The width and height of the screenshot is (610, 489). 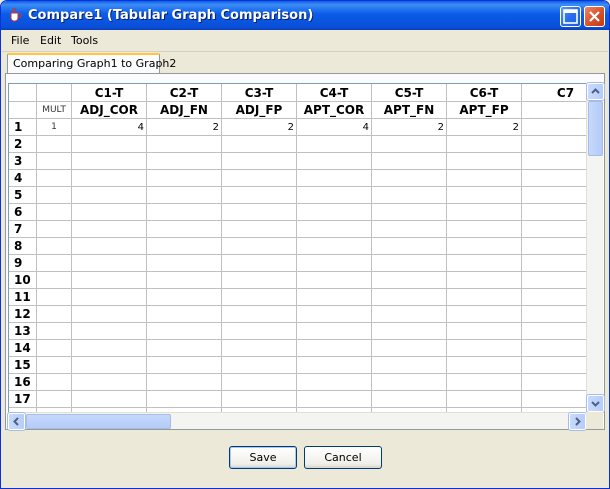 I want to click on close-icon, so click(x=594, y=16).